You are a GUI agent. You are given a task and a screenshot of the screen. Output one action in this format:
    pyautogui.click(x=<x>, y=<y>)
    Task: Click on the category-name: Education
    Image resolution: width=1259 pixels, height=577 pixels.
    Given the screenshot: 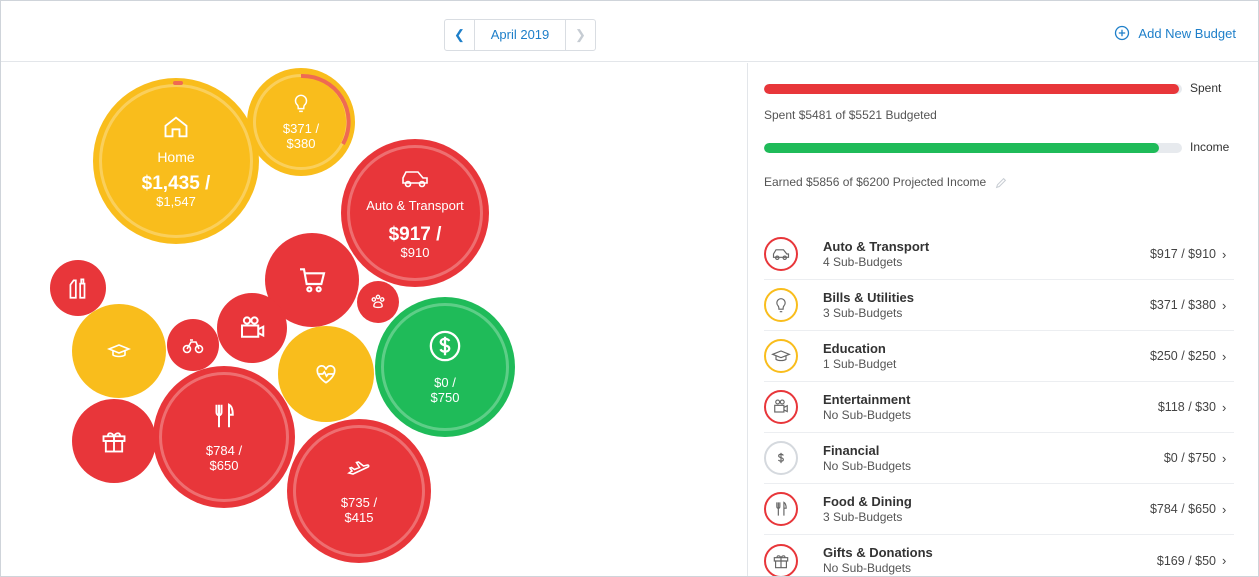 What is the action you would take?
    pyautogui.click(x=854, y=348)
    